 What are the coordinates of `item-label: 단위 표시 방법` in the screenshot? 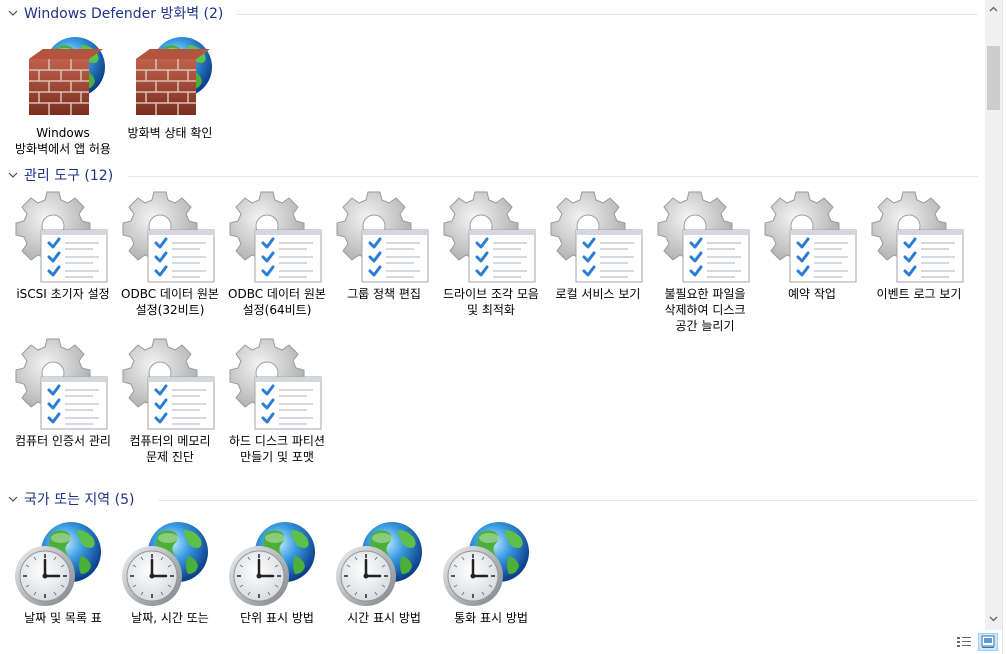 It's located at (277, 618).